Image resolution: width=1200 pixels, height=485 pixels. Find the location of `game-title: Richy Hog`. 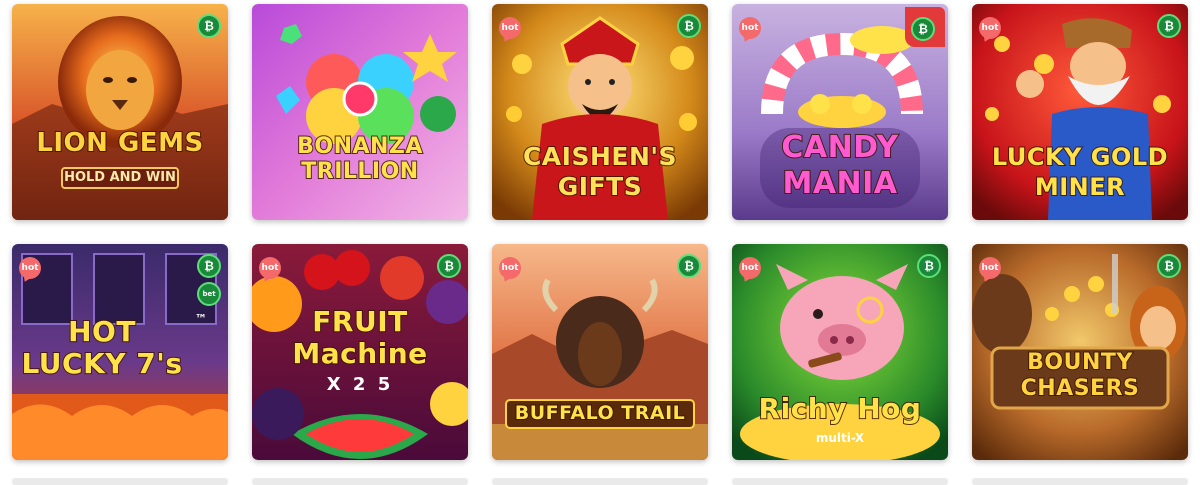

game-title: Richy Hog is located at coordinates (840, 408).